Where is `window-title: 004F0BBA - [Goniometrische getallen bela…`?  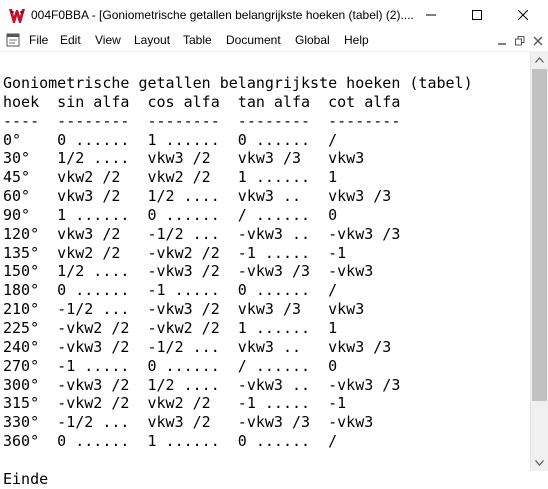 window-title: 004F0BBA - [Goniometrische getallen bela… is located at coordinates (222, 15).